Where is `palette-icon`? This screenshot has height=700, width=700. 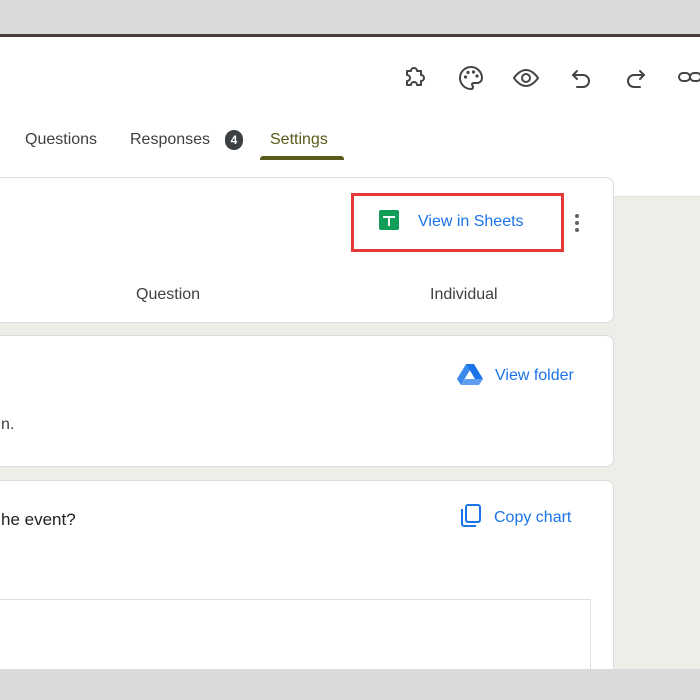 palette-icon is located at coordinates (471, 78).